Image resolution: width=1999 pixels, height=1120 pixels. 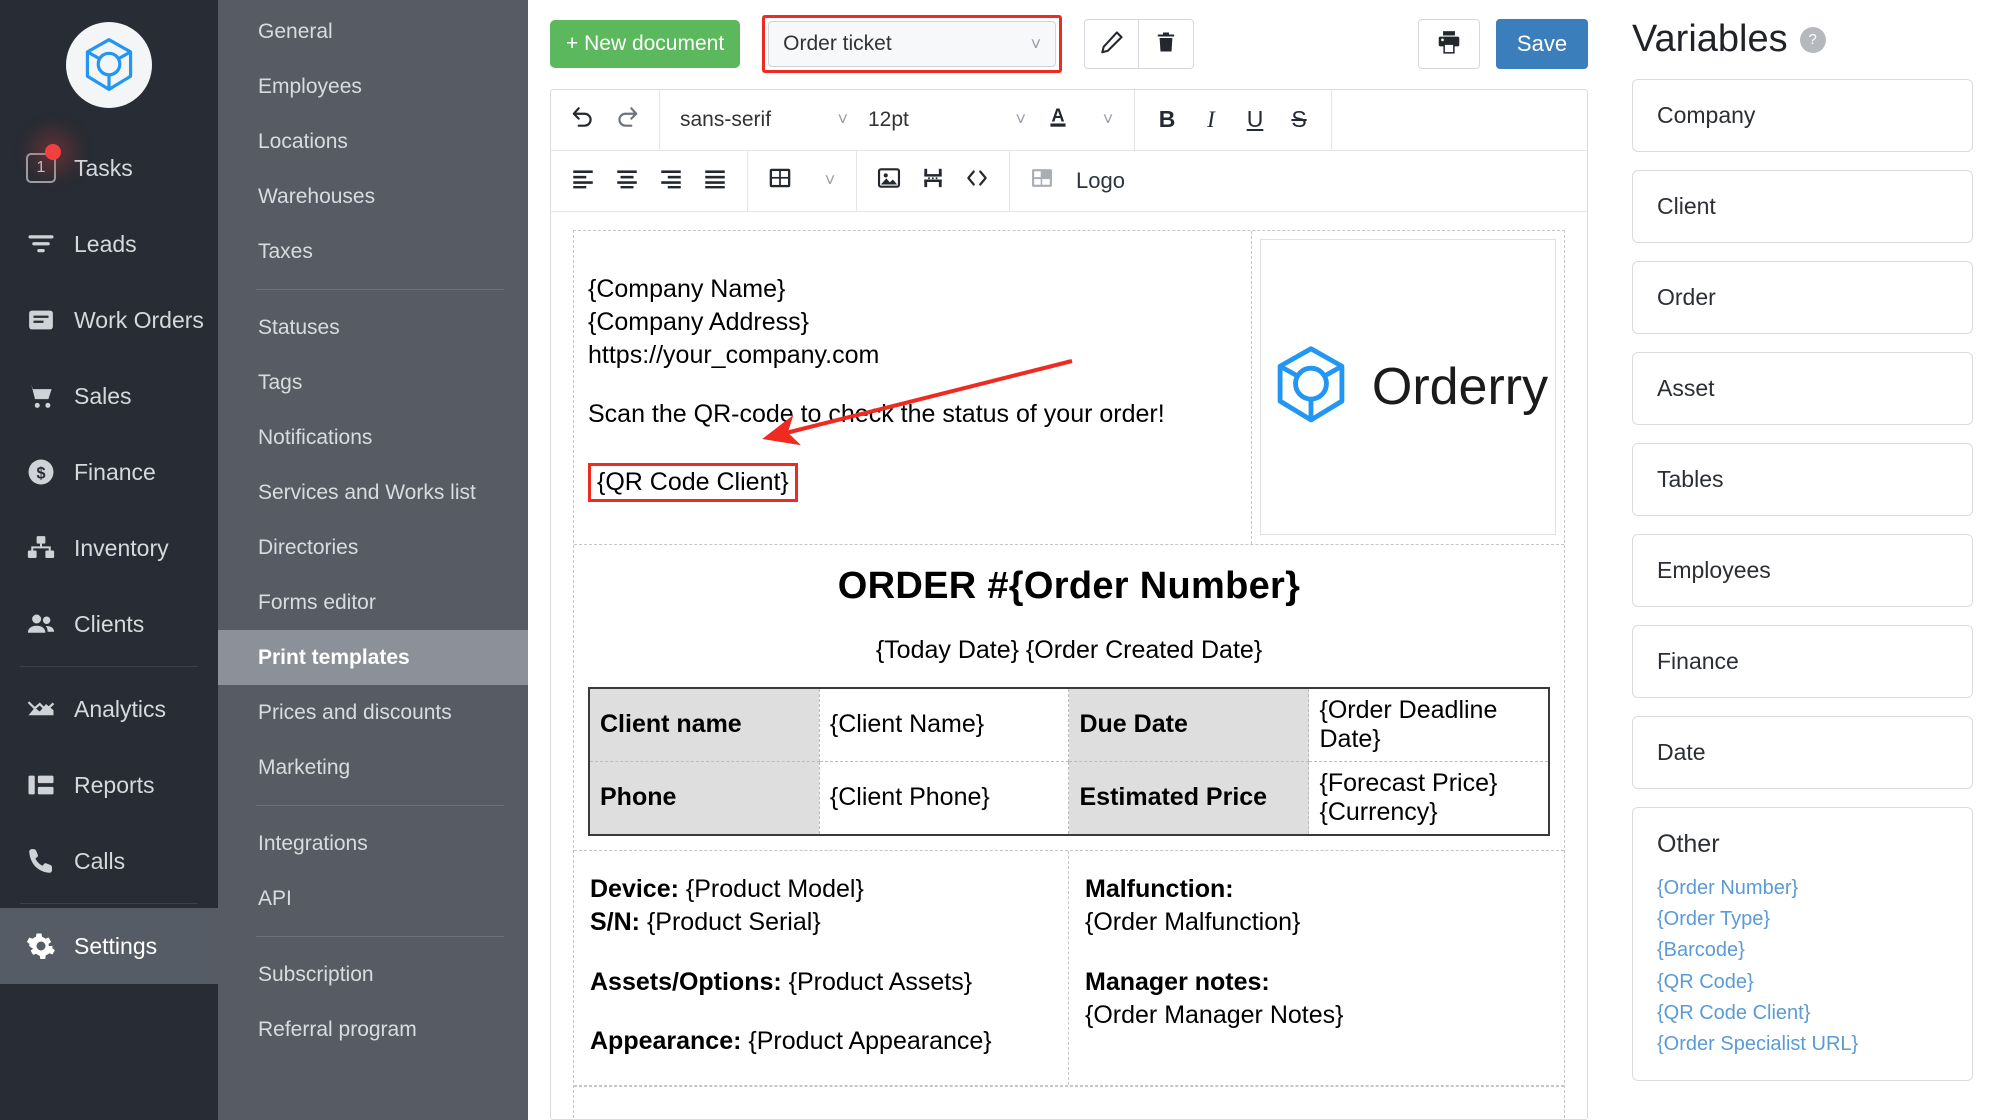 What do you see at coordinates (41, 396) in the screenshot?
I see `cart-icon` at bounding box center [41, 396].